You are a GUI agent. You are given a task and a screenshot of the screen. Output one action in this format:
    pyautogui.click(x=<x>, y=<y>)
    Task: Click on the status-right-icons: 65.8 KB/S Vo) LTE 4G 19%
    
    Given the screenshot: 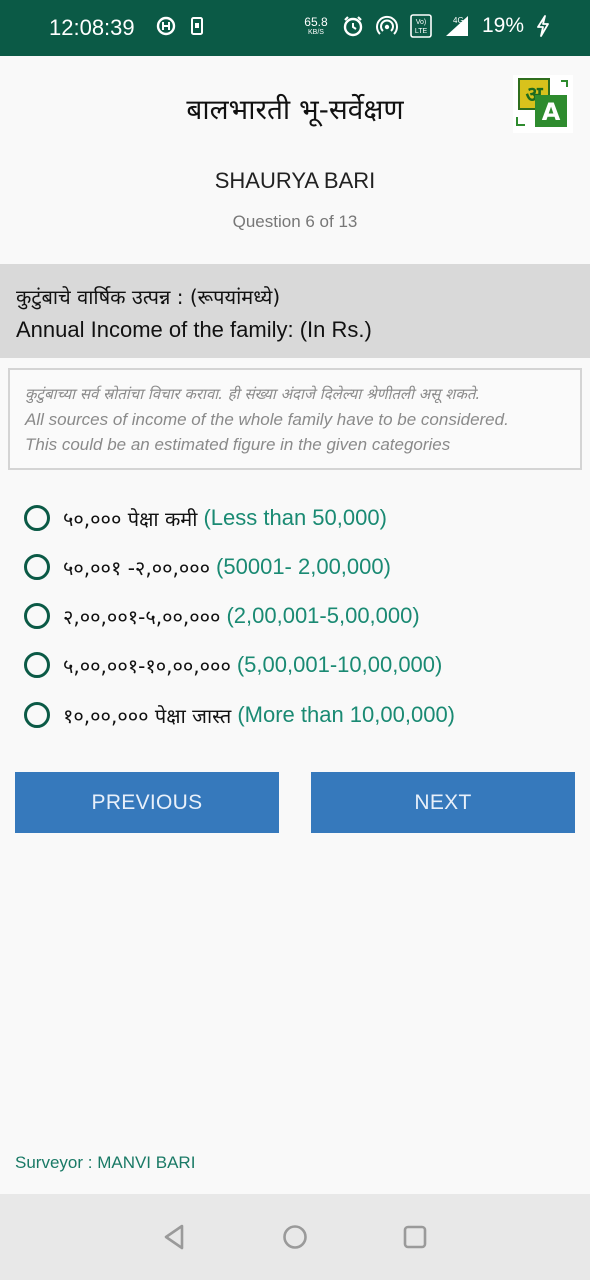 What is the action you would take?
    pyautogui.click(x=426, y=26)
    